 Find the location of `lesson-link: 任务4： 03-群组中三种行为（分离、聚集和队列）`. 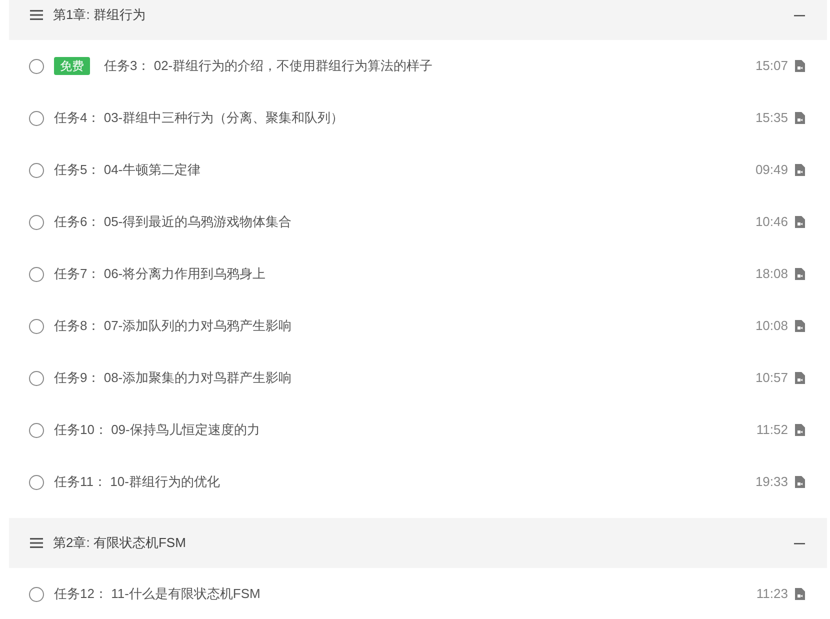

lesson-link: 任务4： 03-群组中三种行为（分离、聚集和队列） is located at coordinates (405, 118).